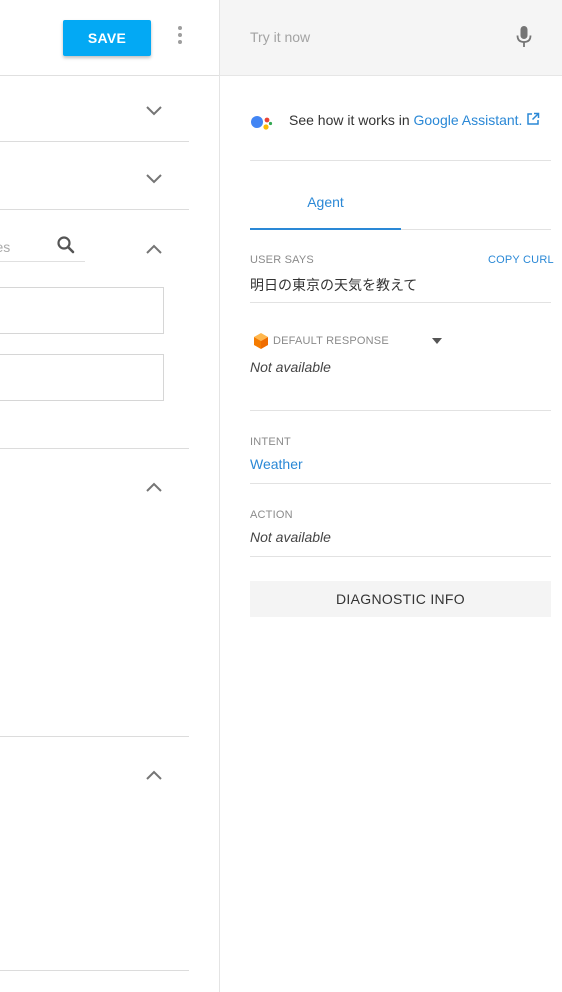 The height and width of the screenshot is (992, 562). Describe the element at coordinates (276, 464) in the screenshot. I see `intent-link: Weather` at that location.